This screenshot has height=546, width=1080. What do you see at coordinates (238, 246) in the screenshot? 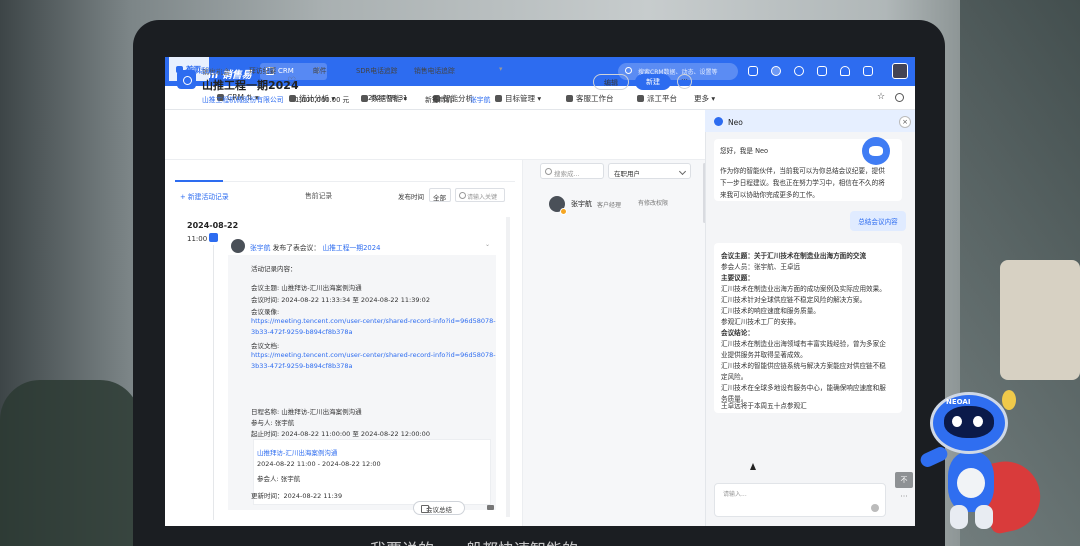
I see `author-avatar` at bounding box center [238, 246].